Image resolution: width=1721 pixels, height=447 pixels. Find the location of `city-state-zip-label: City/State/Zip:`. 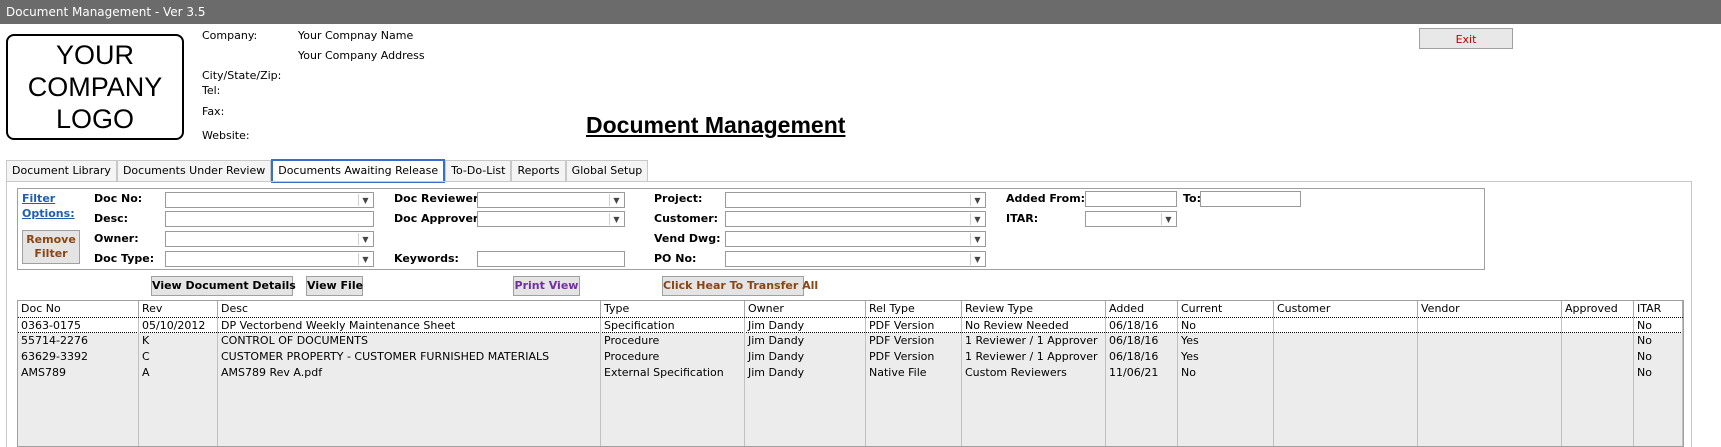

city-state-zip-label: City/State/Zip: is located at coordinates (242, 75).